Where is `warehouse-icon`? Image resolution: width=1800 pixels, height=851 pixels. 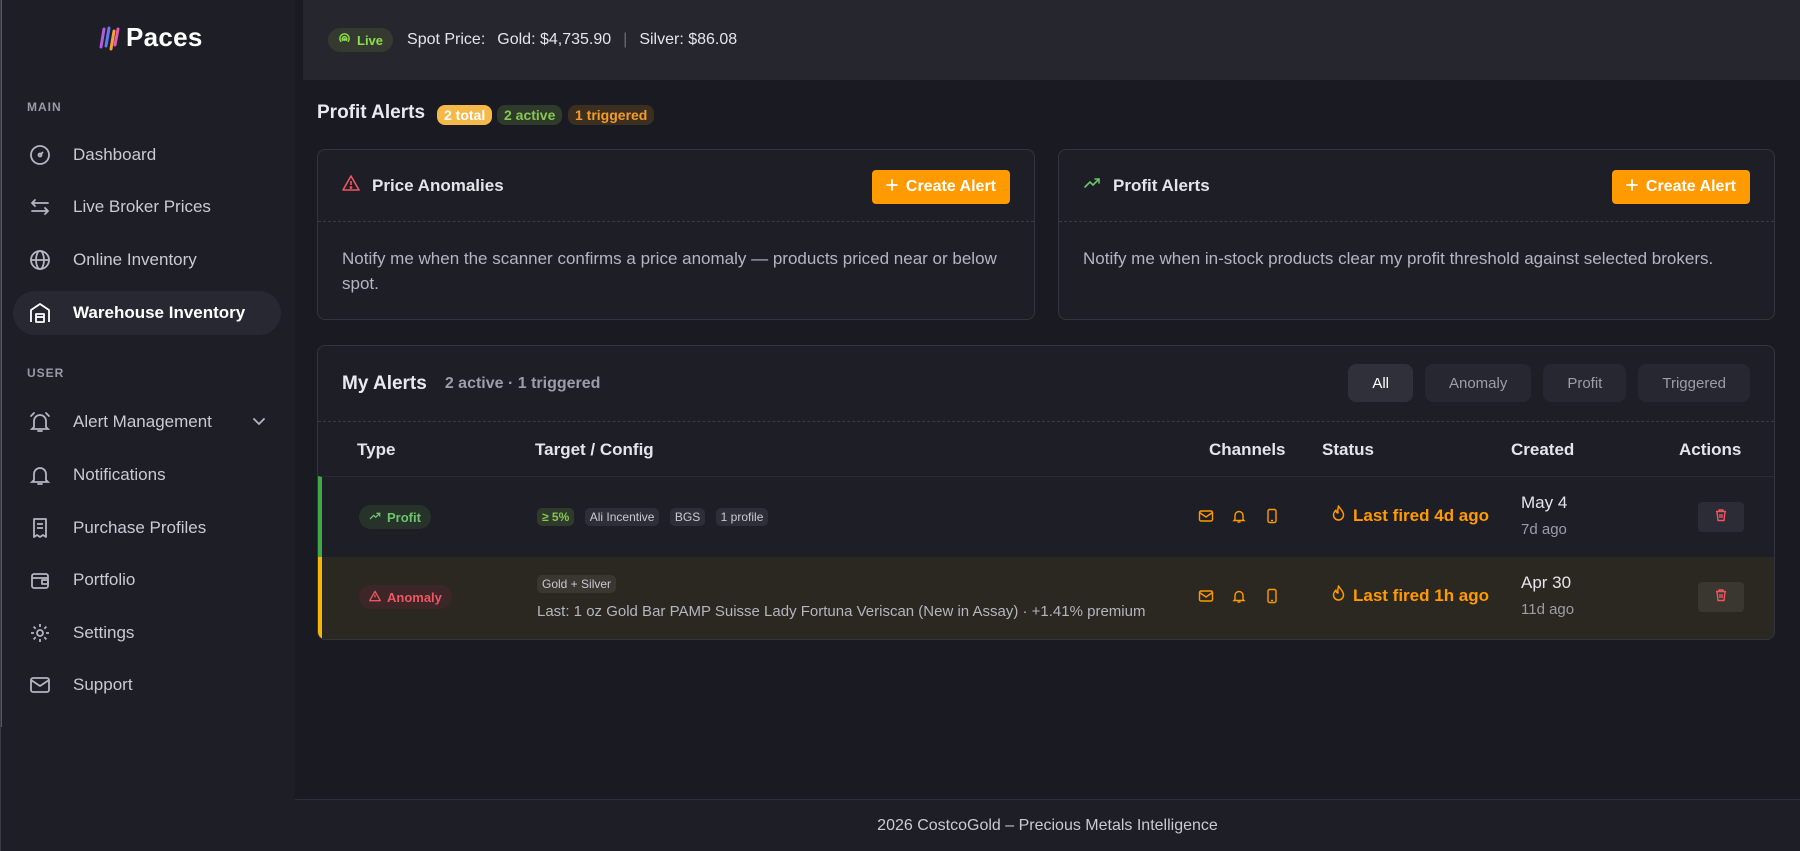
warehouse-icon is located at coordinates (40, 313).